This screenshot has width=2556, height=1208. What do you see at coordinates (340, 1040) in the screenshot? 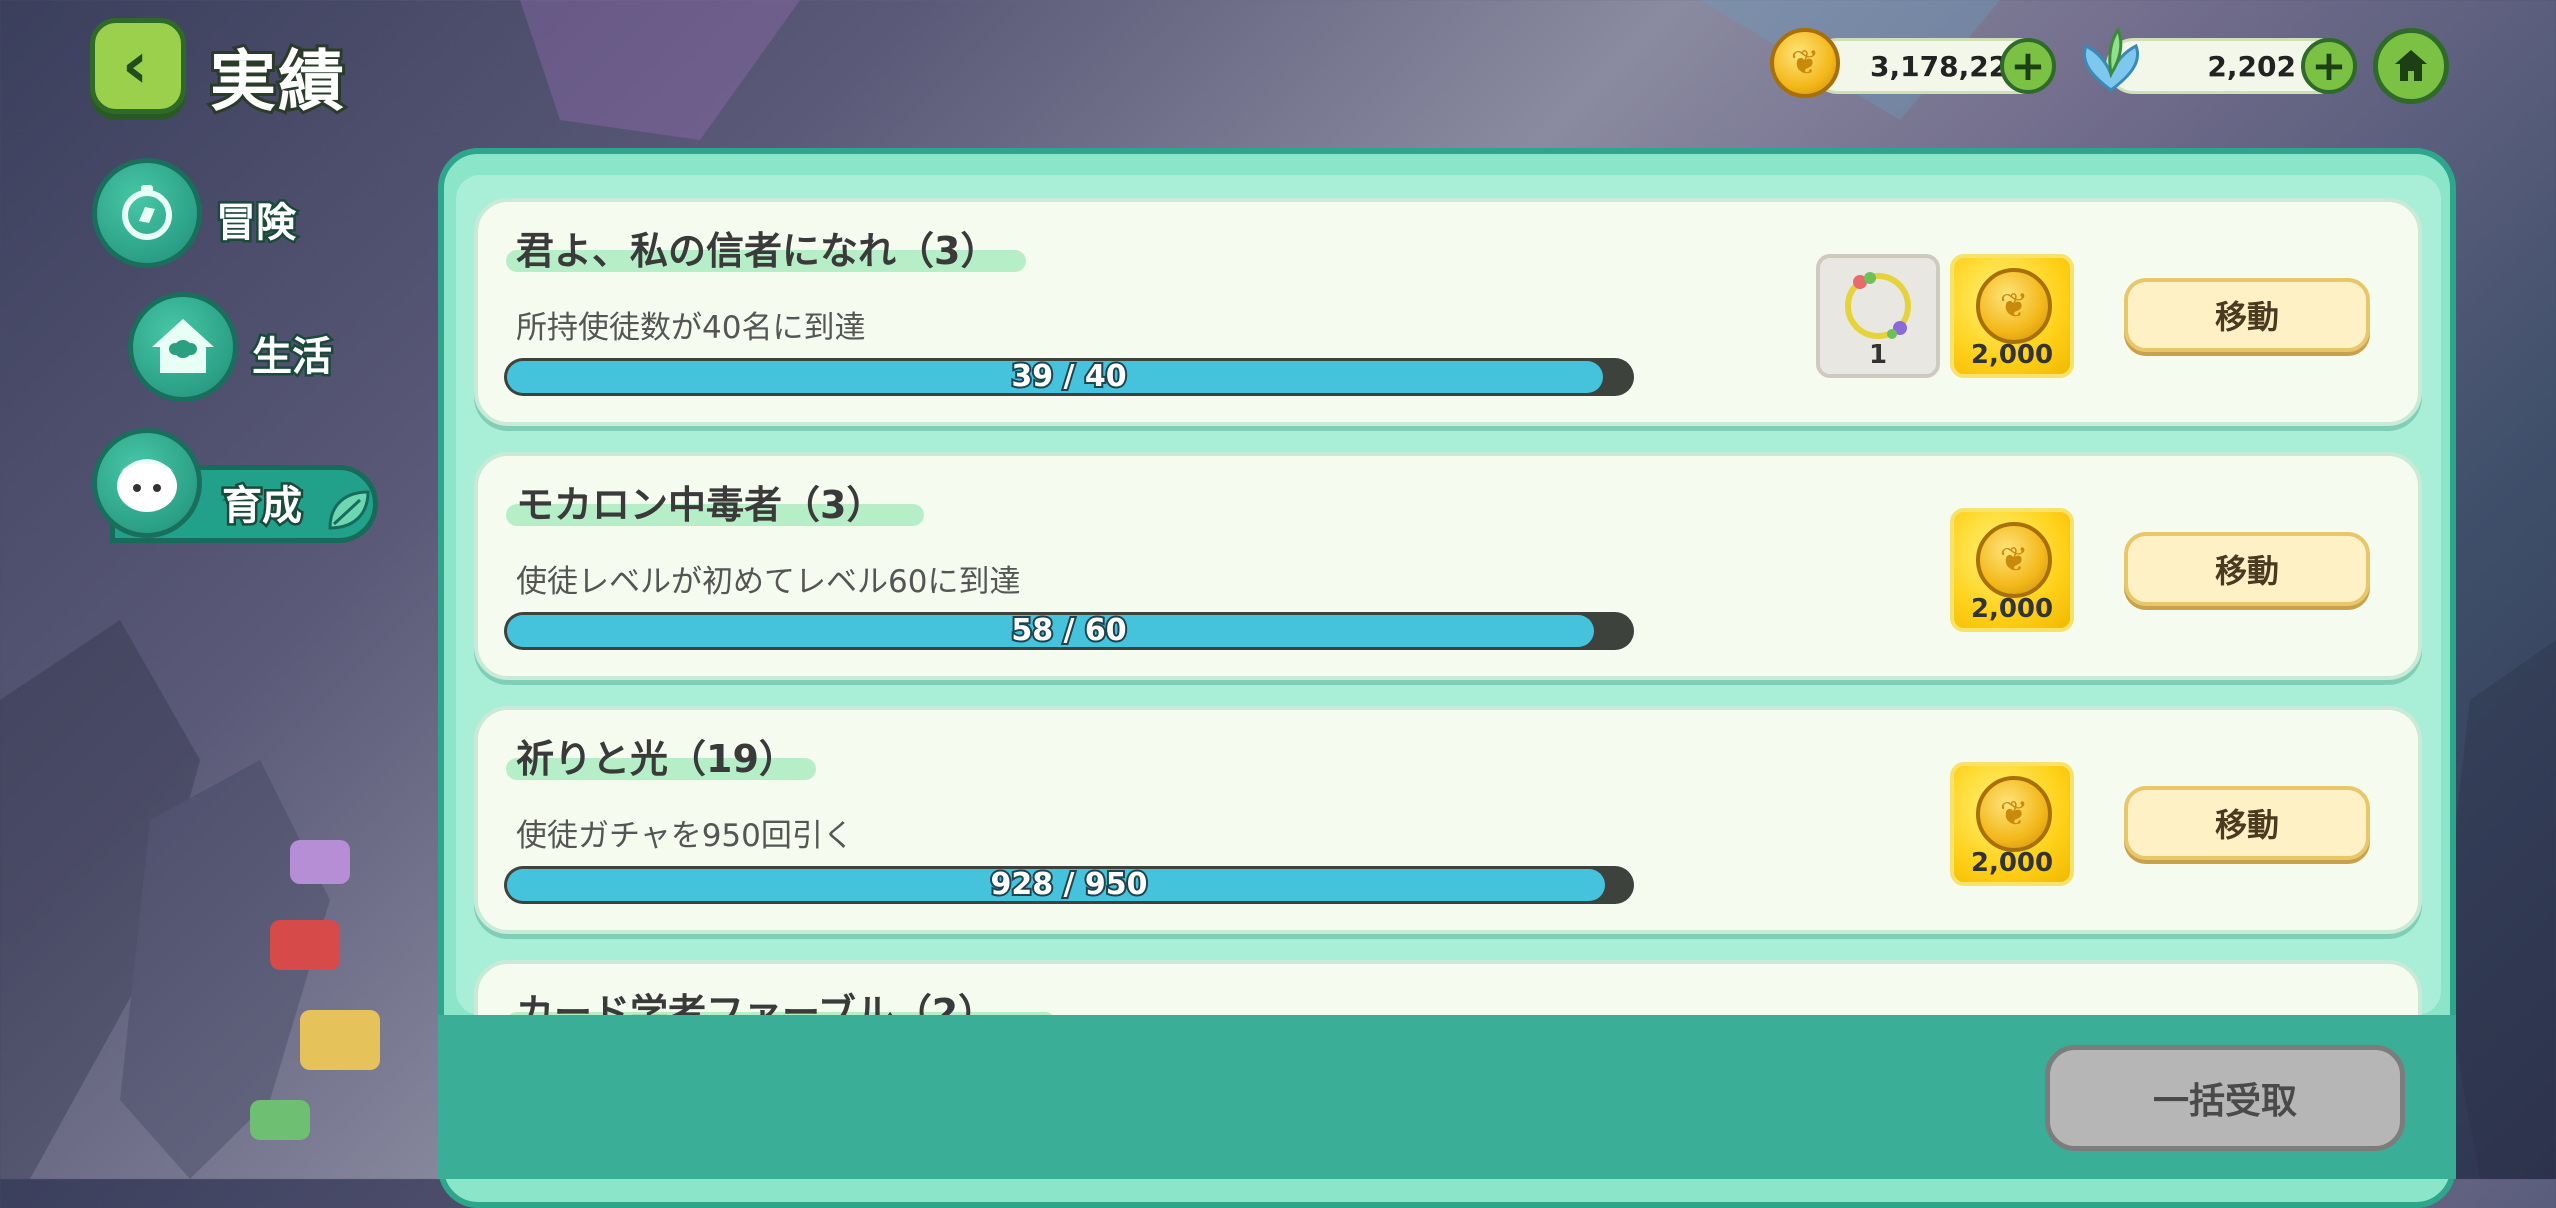
I see `yellow-gem-decoration` at bounding box center [340, 1040].